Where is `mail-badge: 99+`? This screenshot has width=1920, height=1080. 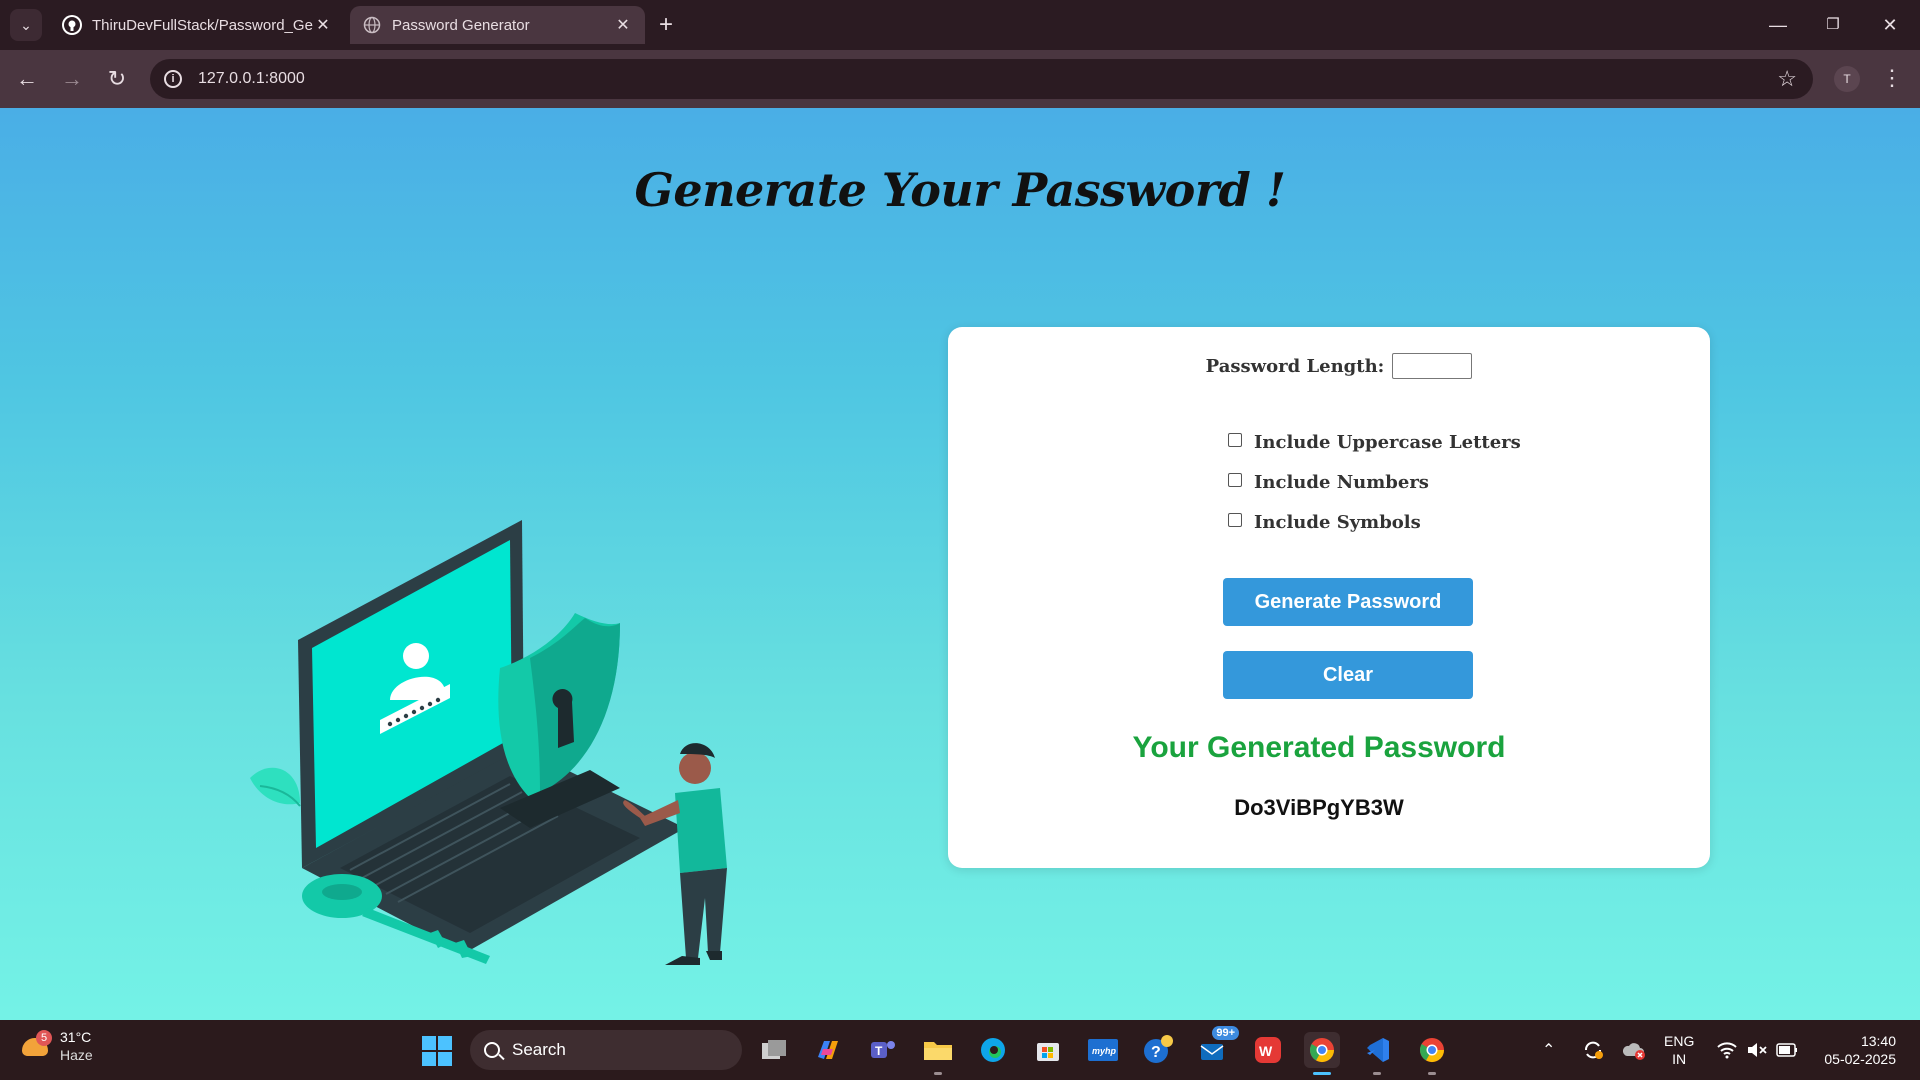
mail-badge: 99+ is located at coordinates (1225, 1033).